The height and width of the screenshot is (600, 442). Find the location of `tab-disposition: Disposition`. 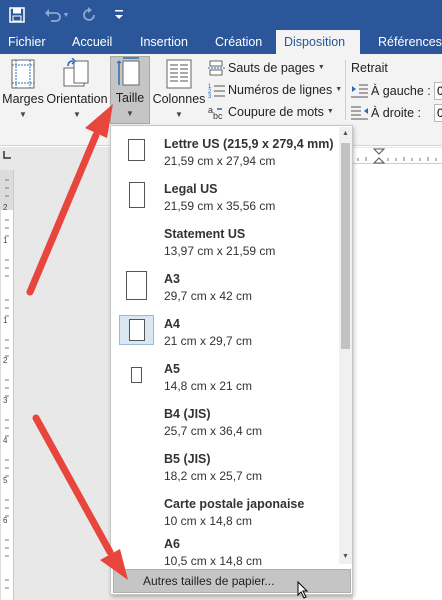

tab-disposition: Disposition is located at coordinates (318, 42).